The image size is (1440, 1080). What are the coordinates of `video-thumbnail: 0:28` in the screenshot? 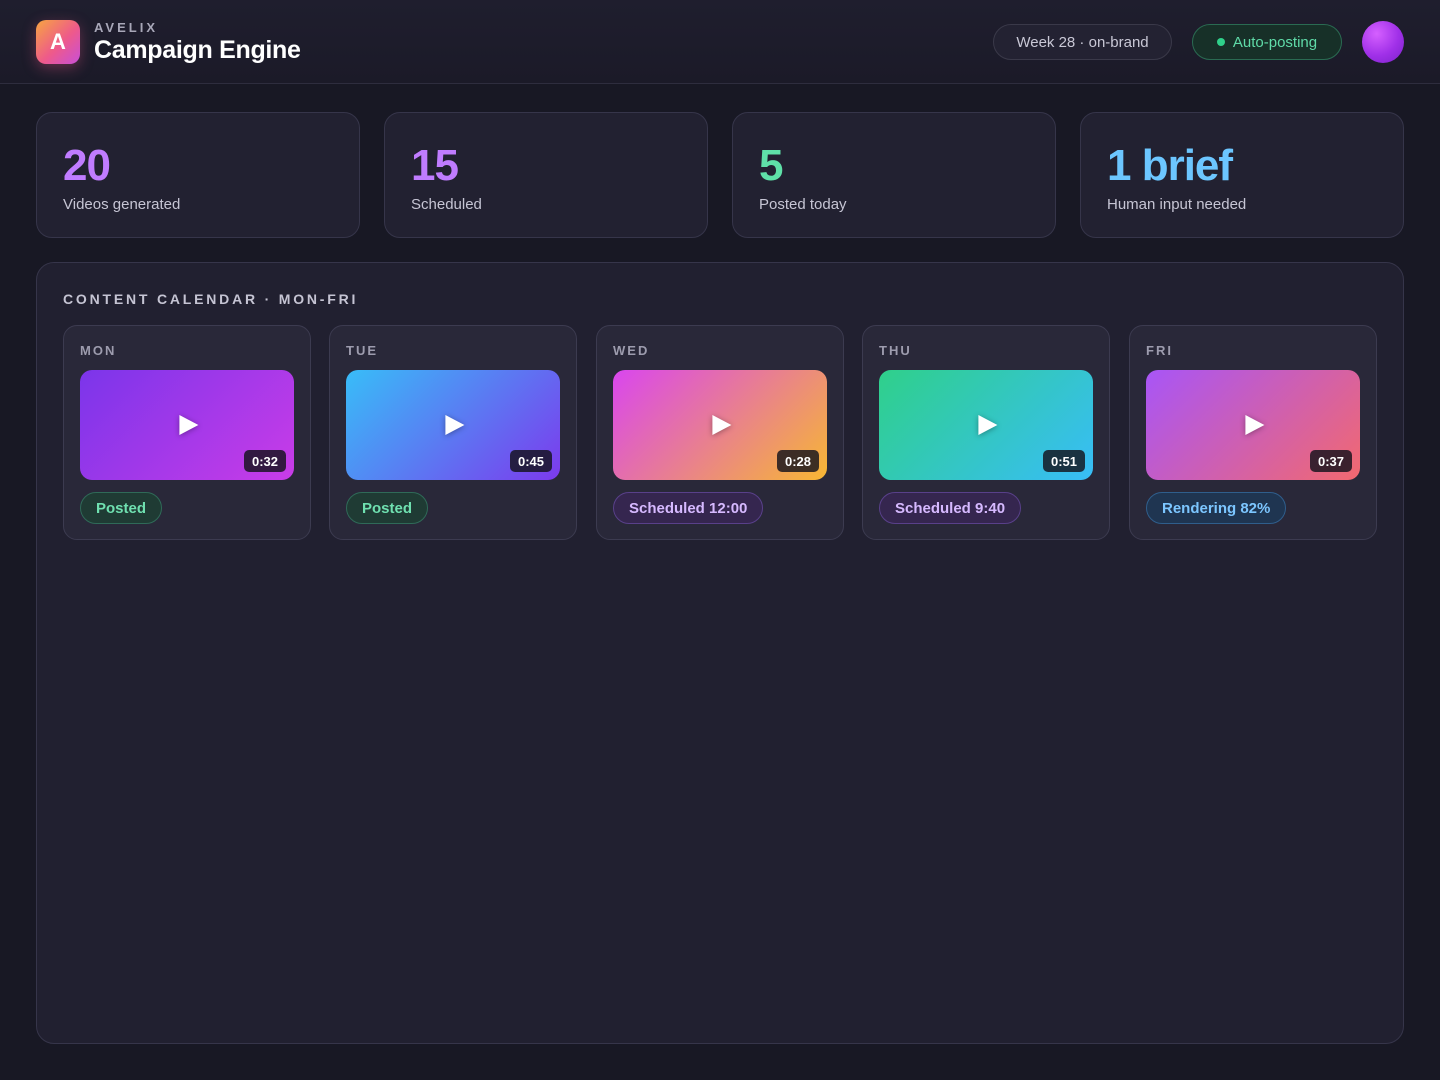 It's located at (720, 425).